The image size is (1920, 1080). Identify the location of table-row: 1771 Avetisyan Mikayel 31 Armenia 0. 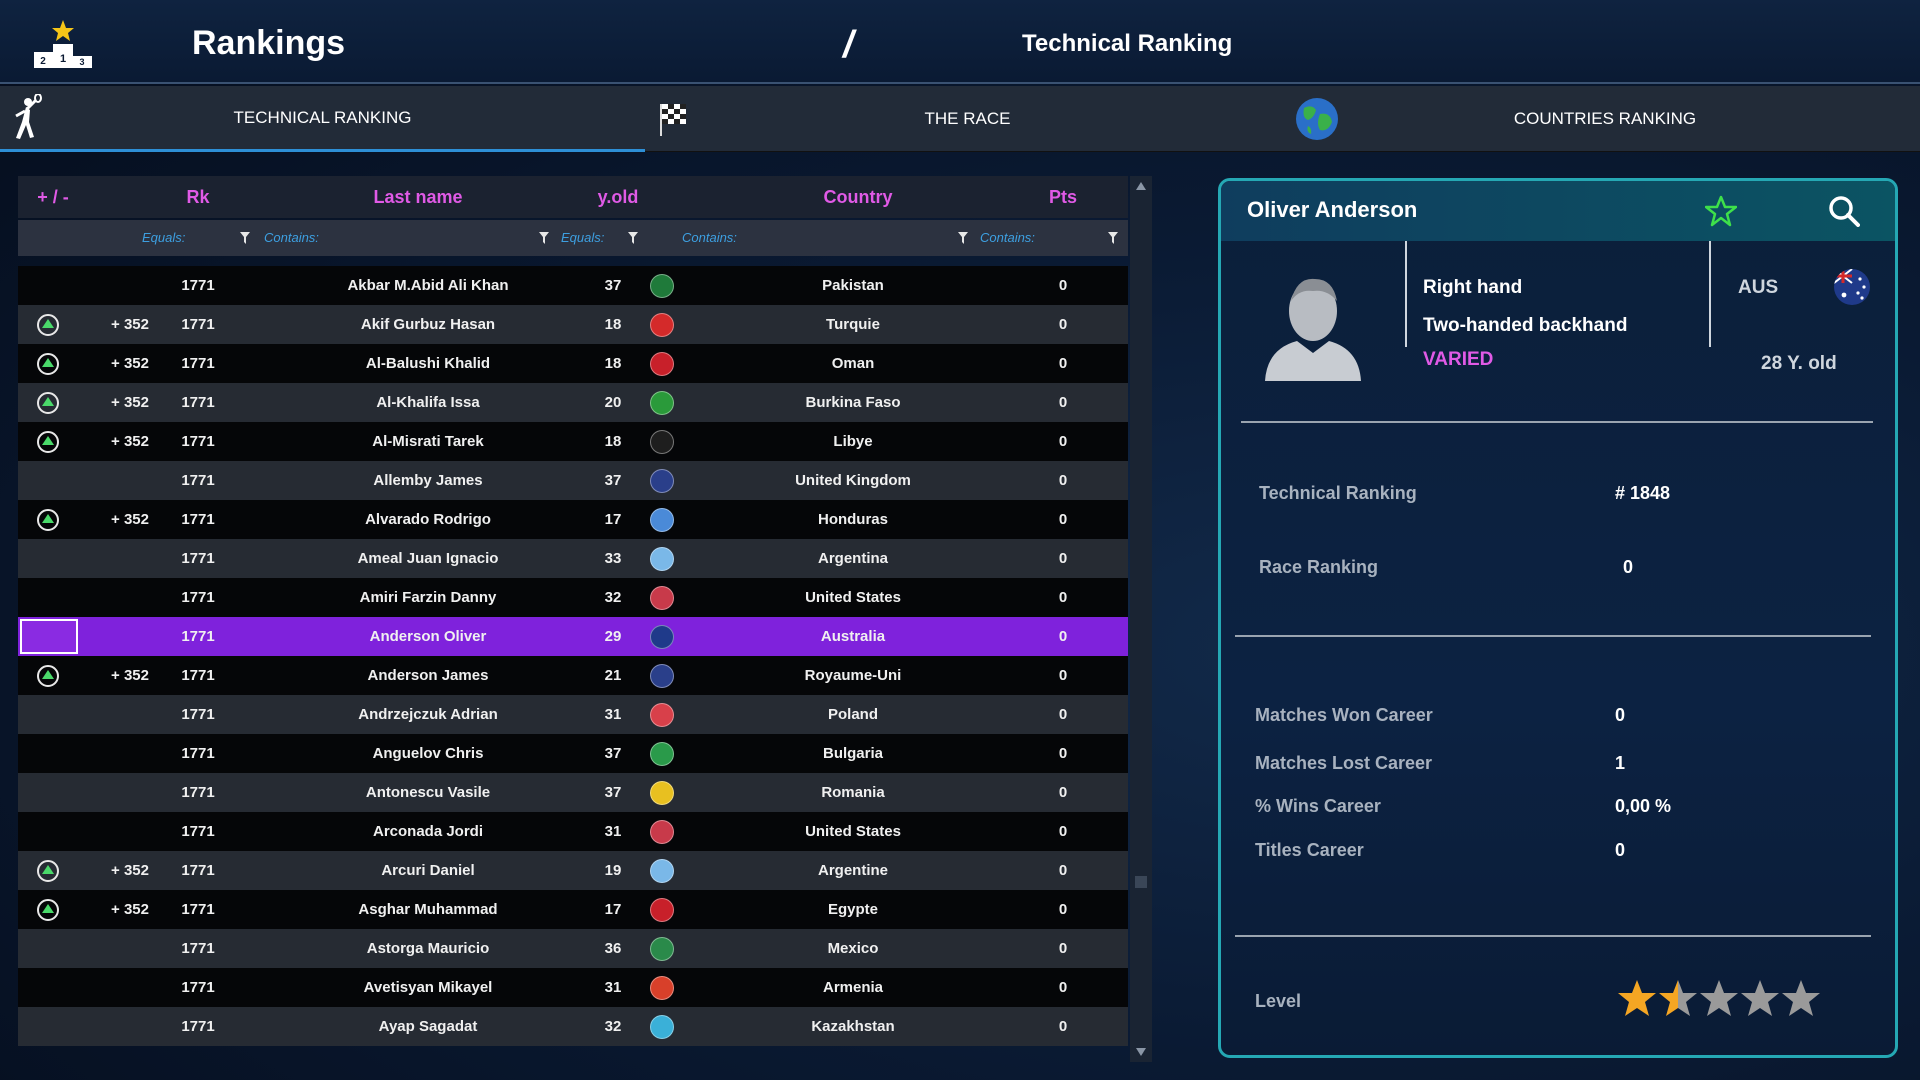
(573, 987).